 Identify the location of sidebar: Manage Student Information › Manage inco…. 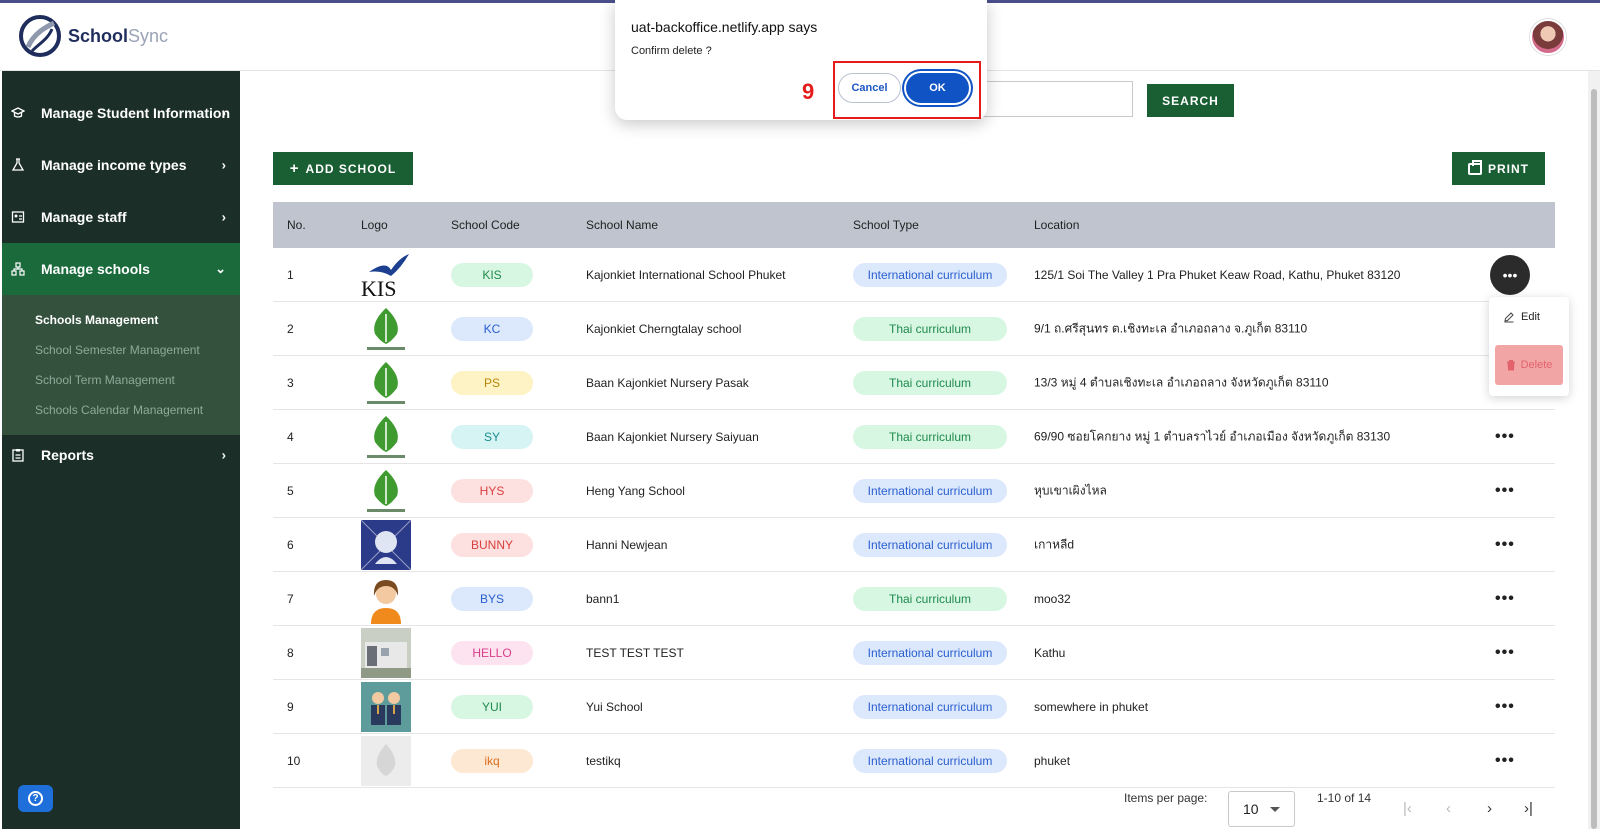
(121, 450).